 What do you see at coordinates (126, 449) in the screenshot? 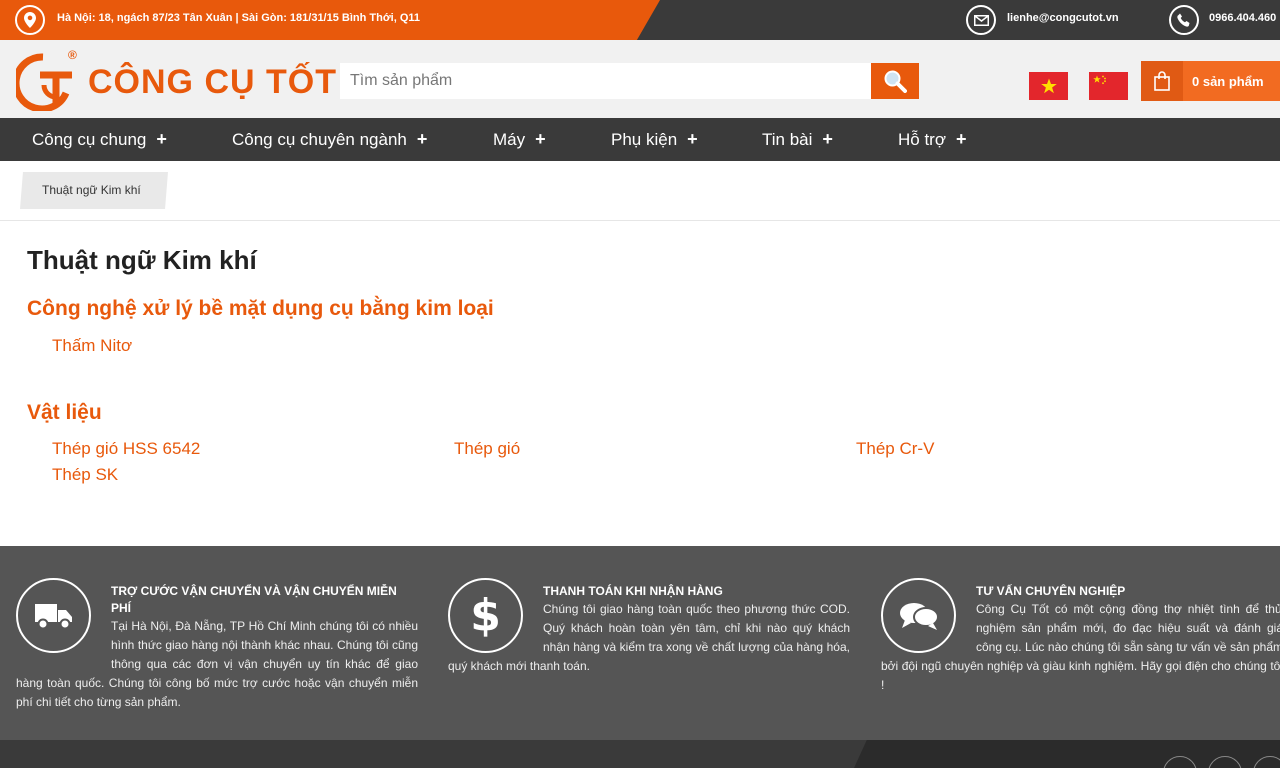
I see `term-link: Thép gió HSS 6542` at bounding box center [126, 449].